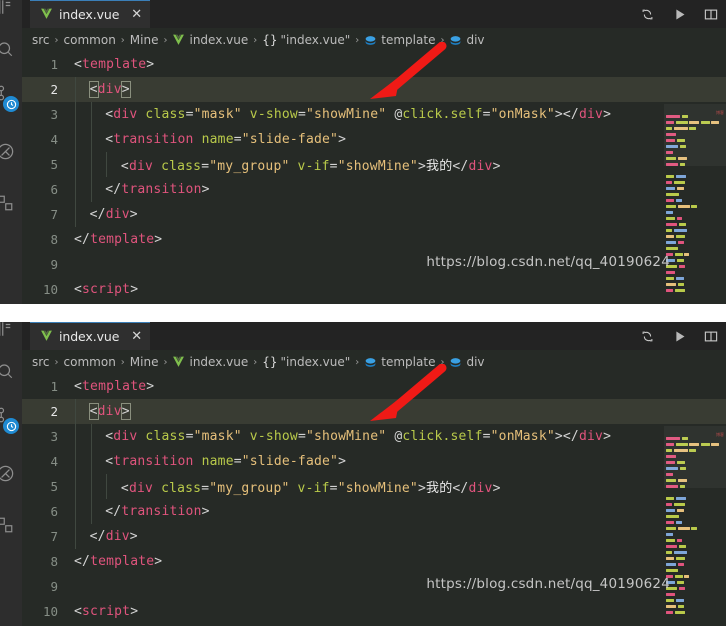  Describe the element at coordinates (124, 166) in the screenshot. I see `code-token: <` at that location.